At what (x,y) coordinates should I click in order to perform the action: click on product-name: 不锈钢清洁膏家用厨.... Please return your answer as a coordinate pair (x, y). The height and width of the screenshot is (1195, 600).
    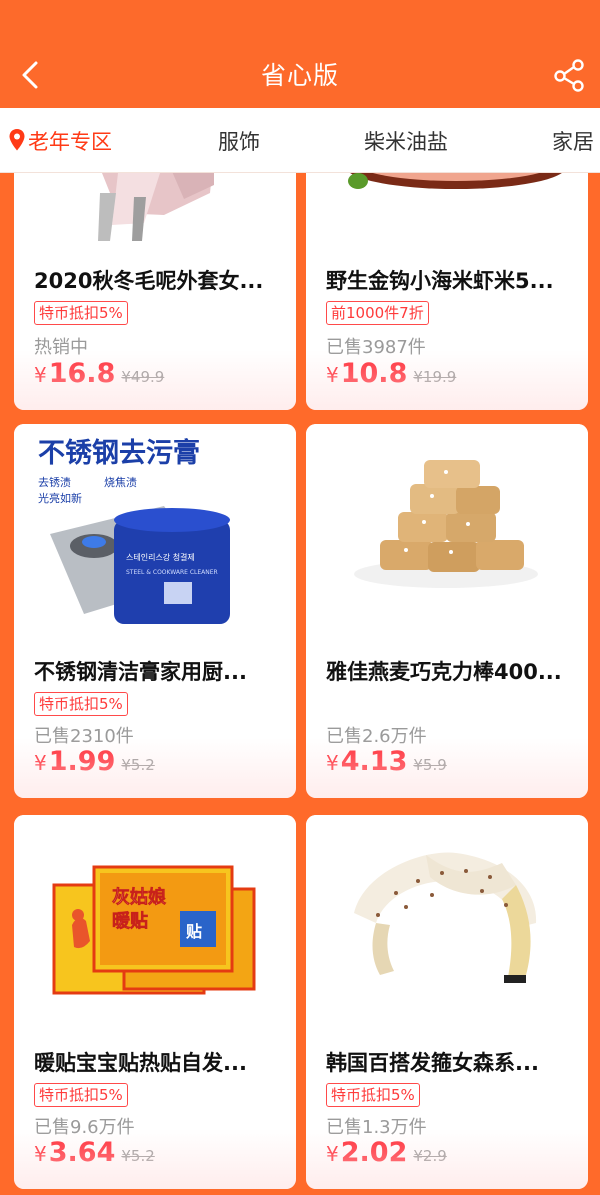
    Looking at the image, I should click on (140, 672).